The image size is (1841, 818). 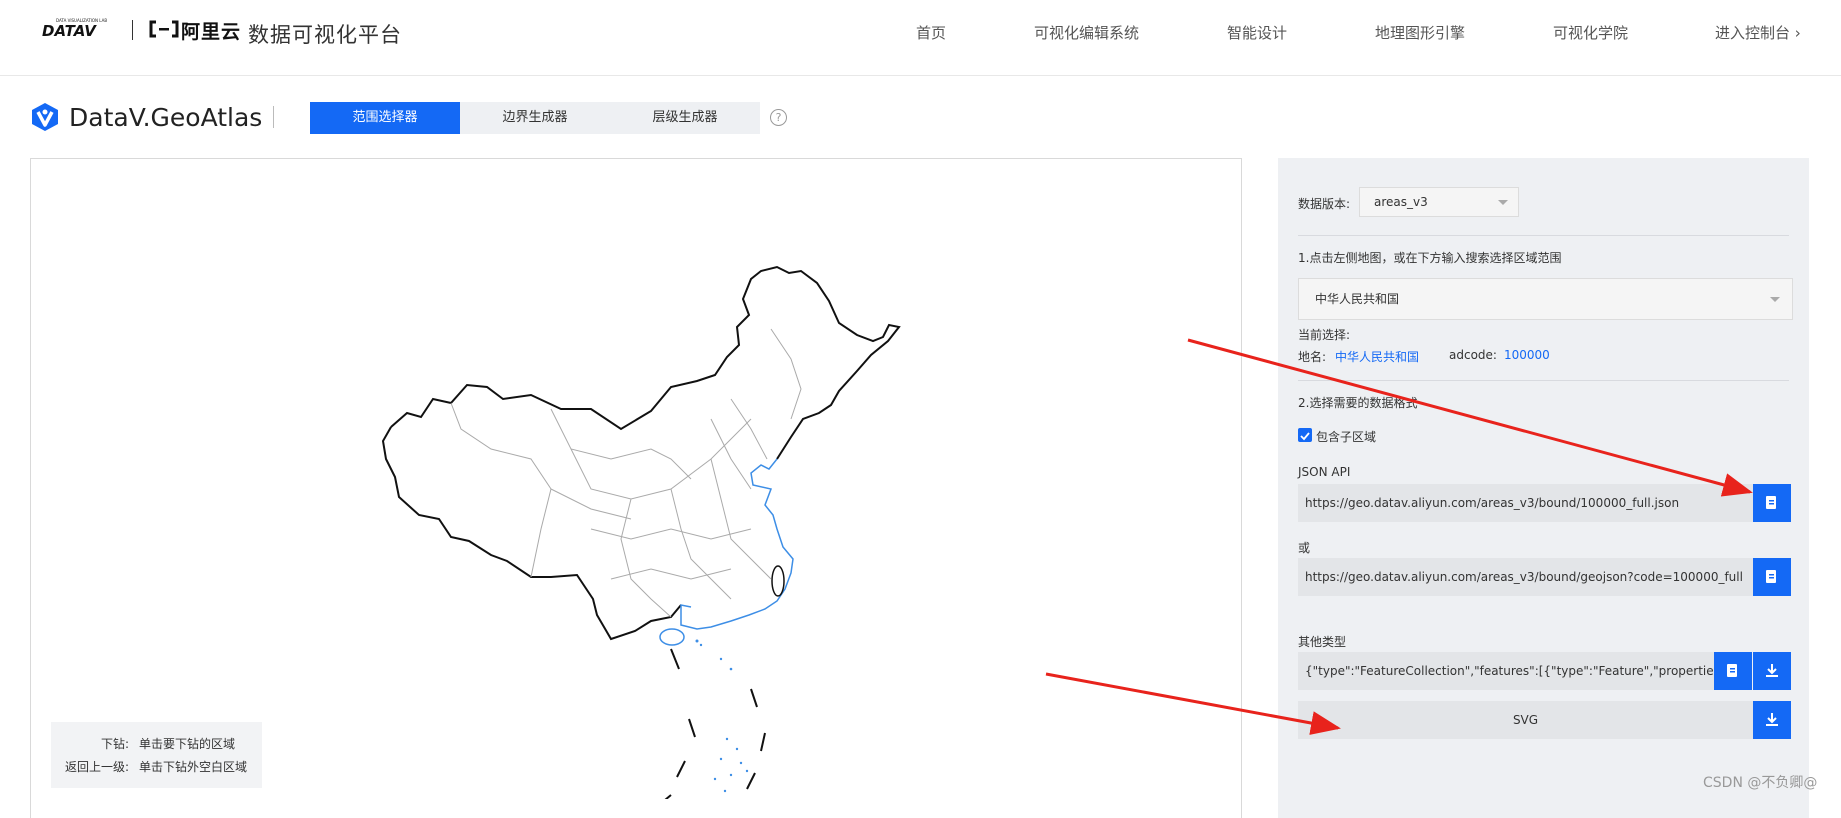 I want to click on download-svg-button, so click(x=1772, y=720).